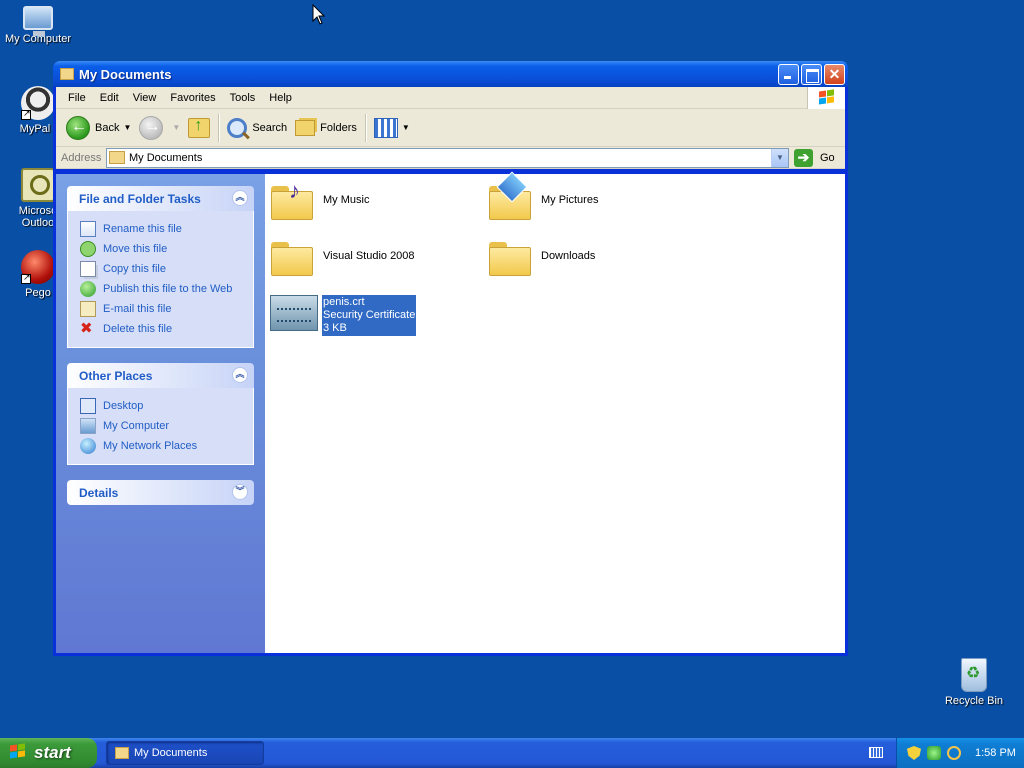 This screenshot has height=768, width=1024. I want to click on keyboard-icon, so click(876, 752).